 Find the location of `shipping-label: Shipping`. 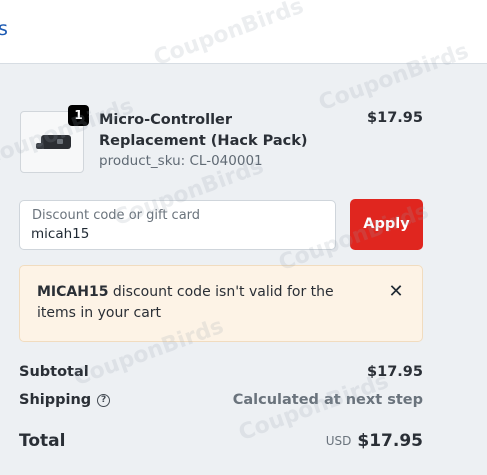

shipping-label: Shipping is located at coordinates (55, 400).